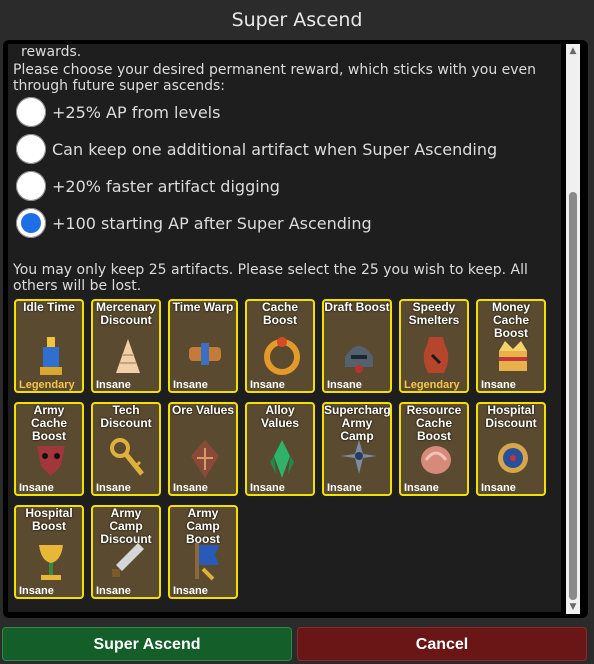  I want to click on artifact-name: Mercenary Discount, so click(126, 313).